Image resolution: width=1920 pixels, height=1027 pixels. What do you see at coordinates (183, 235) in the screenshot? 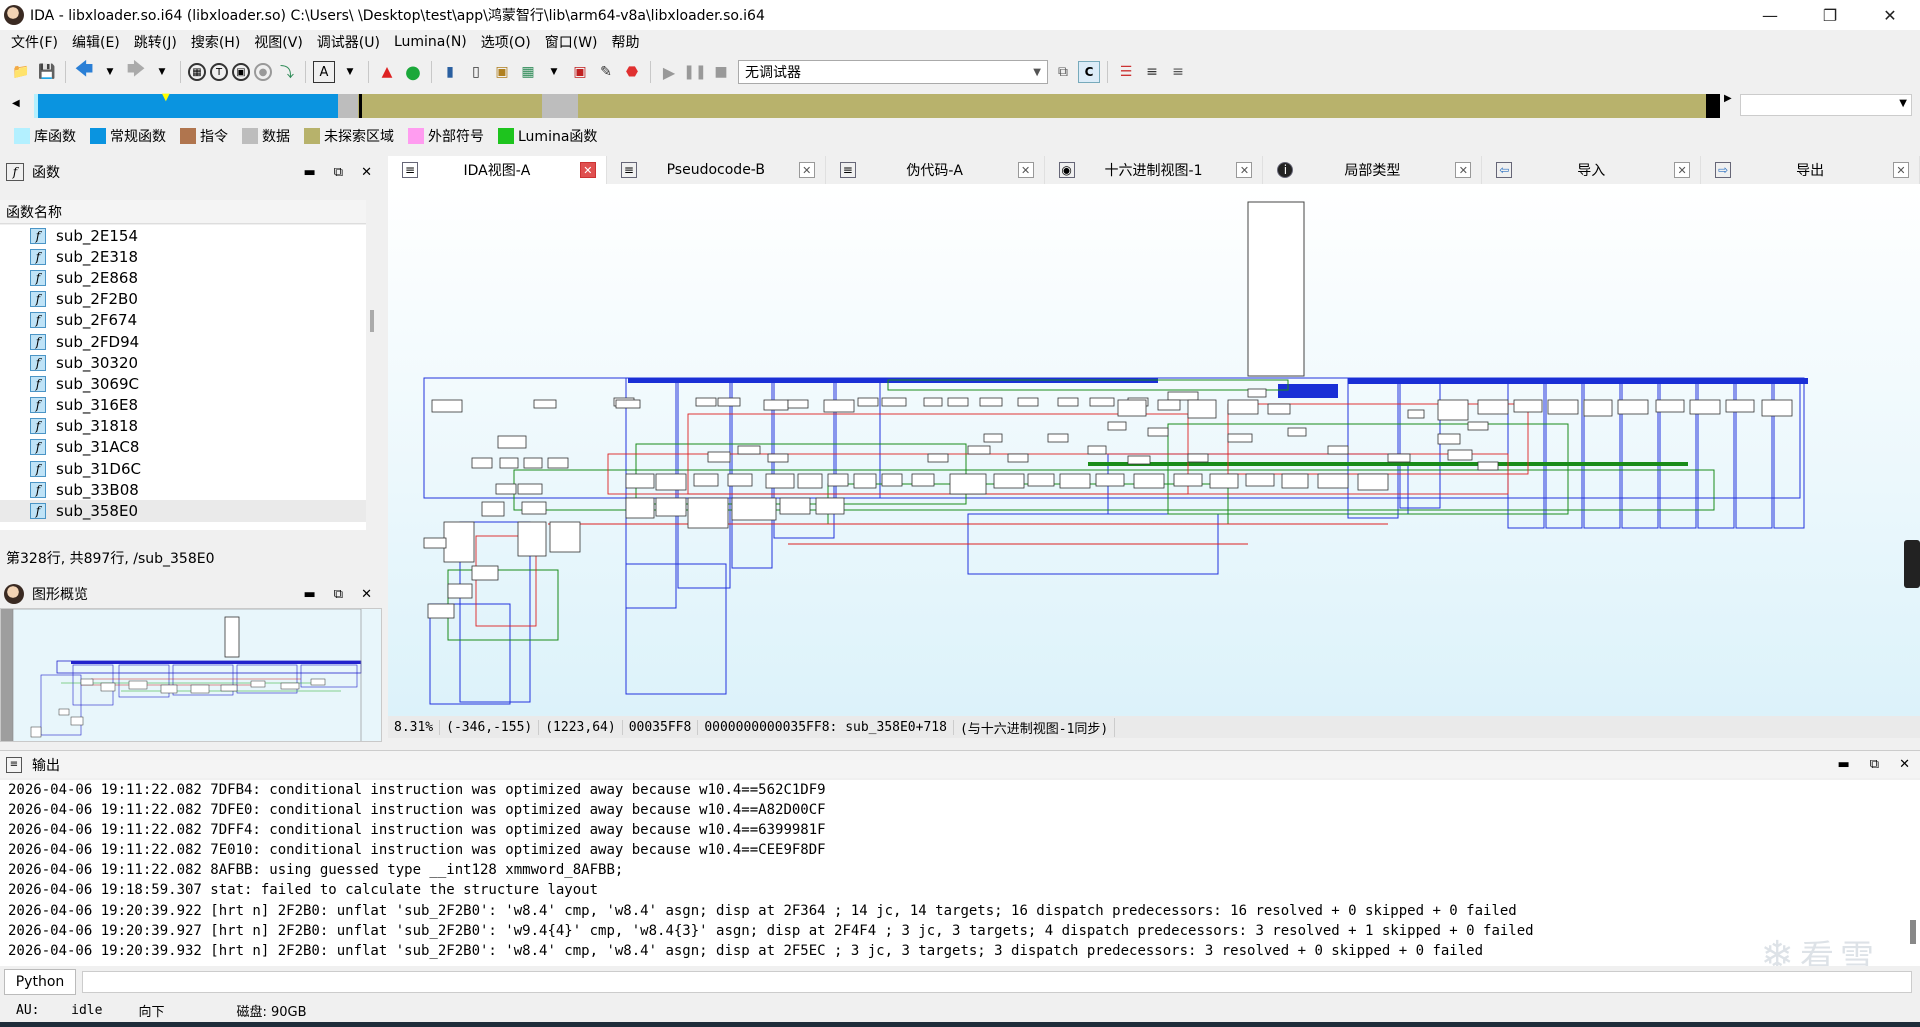
I see `list-item: f sub_2E154` at bounding box center [183, 235].